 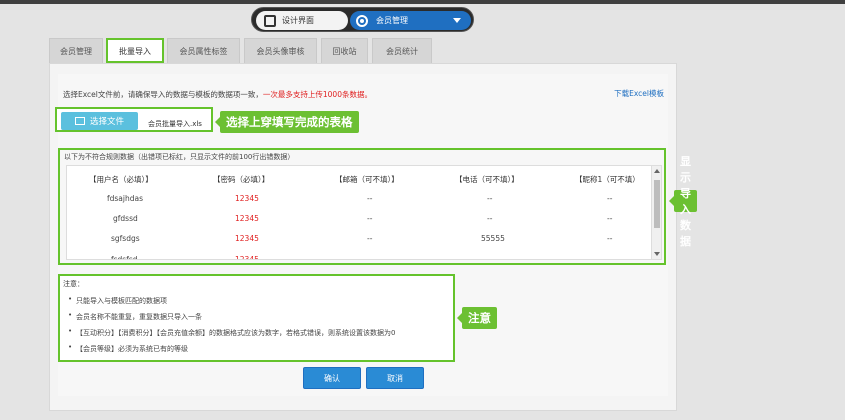 What do you see at coordinates (317, 94) in the screenshot?
I see `notice-highlight: 一次最多支持上传1000条数据。` at bounding box center [317, 94].